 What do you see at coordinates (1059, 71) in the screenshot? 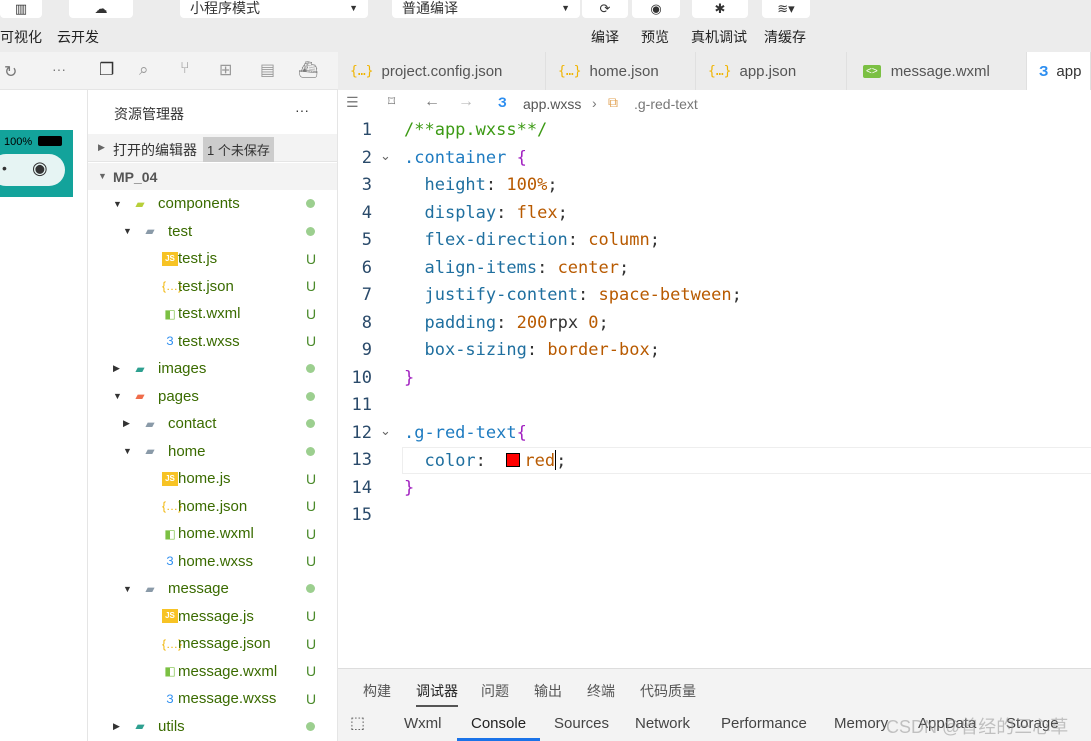
I see `tab-app-wxss: Зapp` at bounding box center [1059, 71].